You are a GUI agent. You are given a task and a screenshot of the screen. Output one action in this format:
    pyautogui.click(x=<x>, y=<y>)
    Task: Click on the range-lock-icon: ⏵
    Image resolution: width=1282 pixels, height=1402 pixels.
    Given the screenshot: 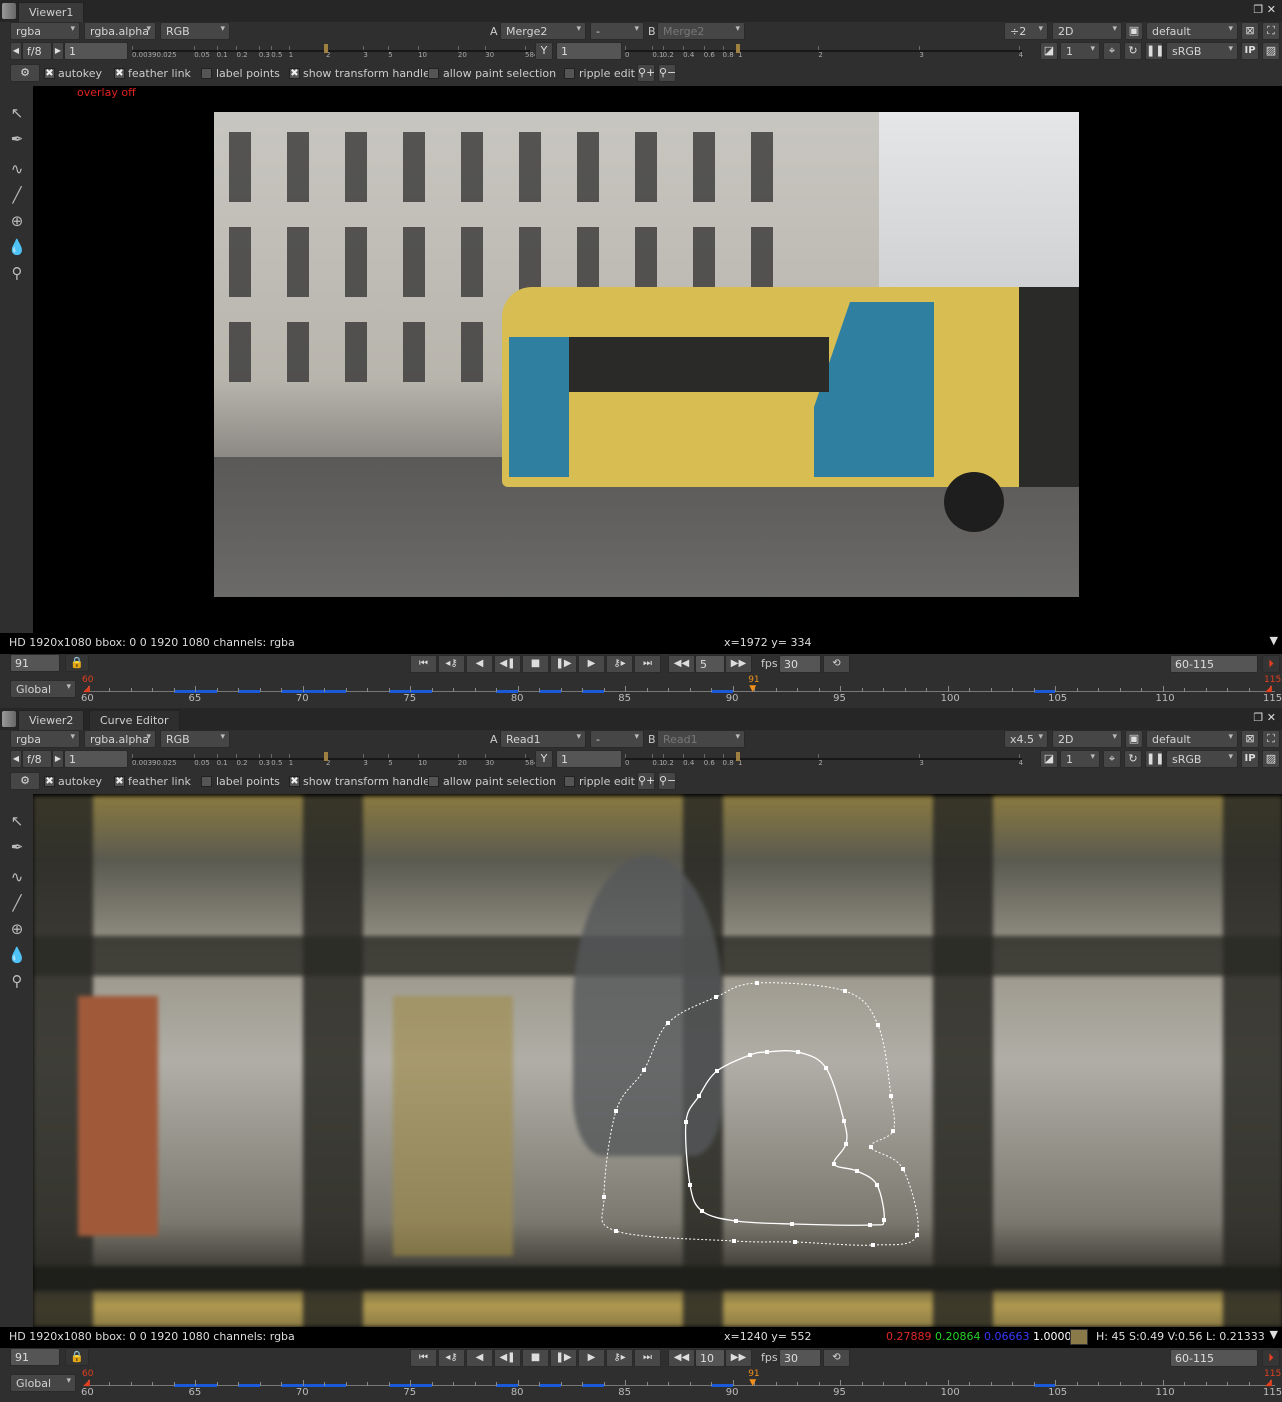 What is the action you would take?
    pyautogui.click(x=1271, y=664)
    